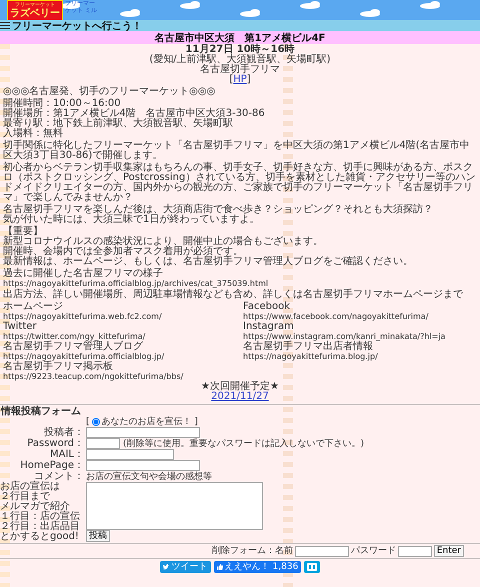 The width and height of the screenshot is (480, 587). I want to click on link-label: Instagram, so click(269, 327).